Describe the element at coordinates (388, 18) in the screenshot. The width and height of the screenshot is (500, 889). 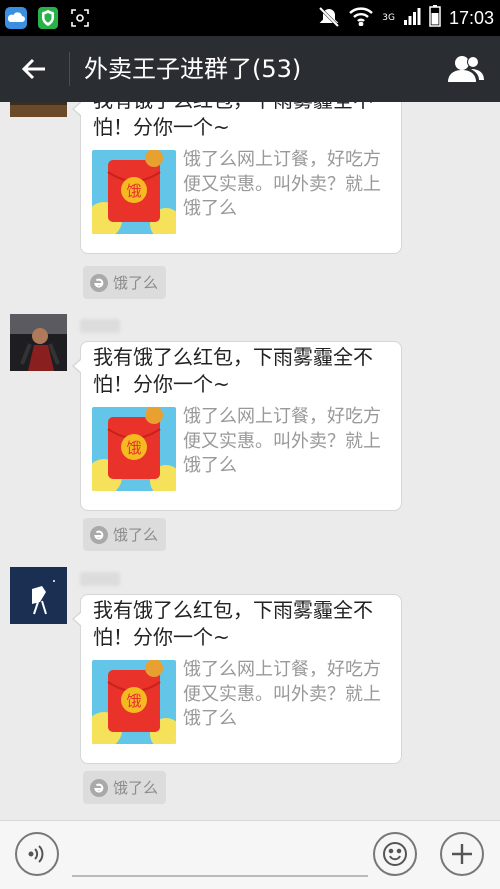
I see `network-type: 3G` at that location.